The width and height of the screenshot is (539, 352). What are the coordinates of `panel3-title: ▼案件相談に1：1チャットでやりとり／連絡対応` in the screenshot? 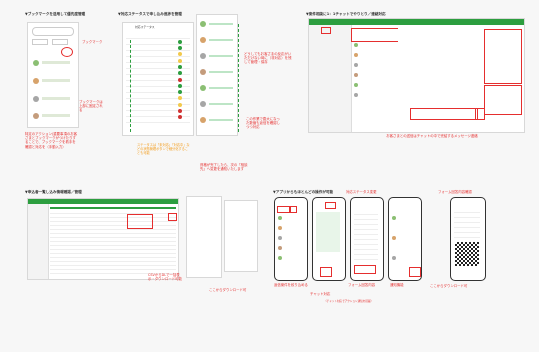 It's located at (346, 14).